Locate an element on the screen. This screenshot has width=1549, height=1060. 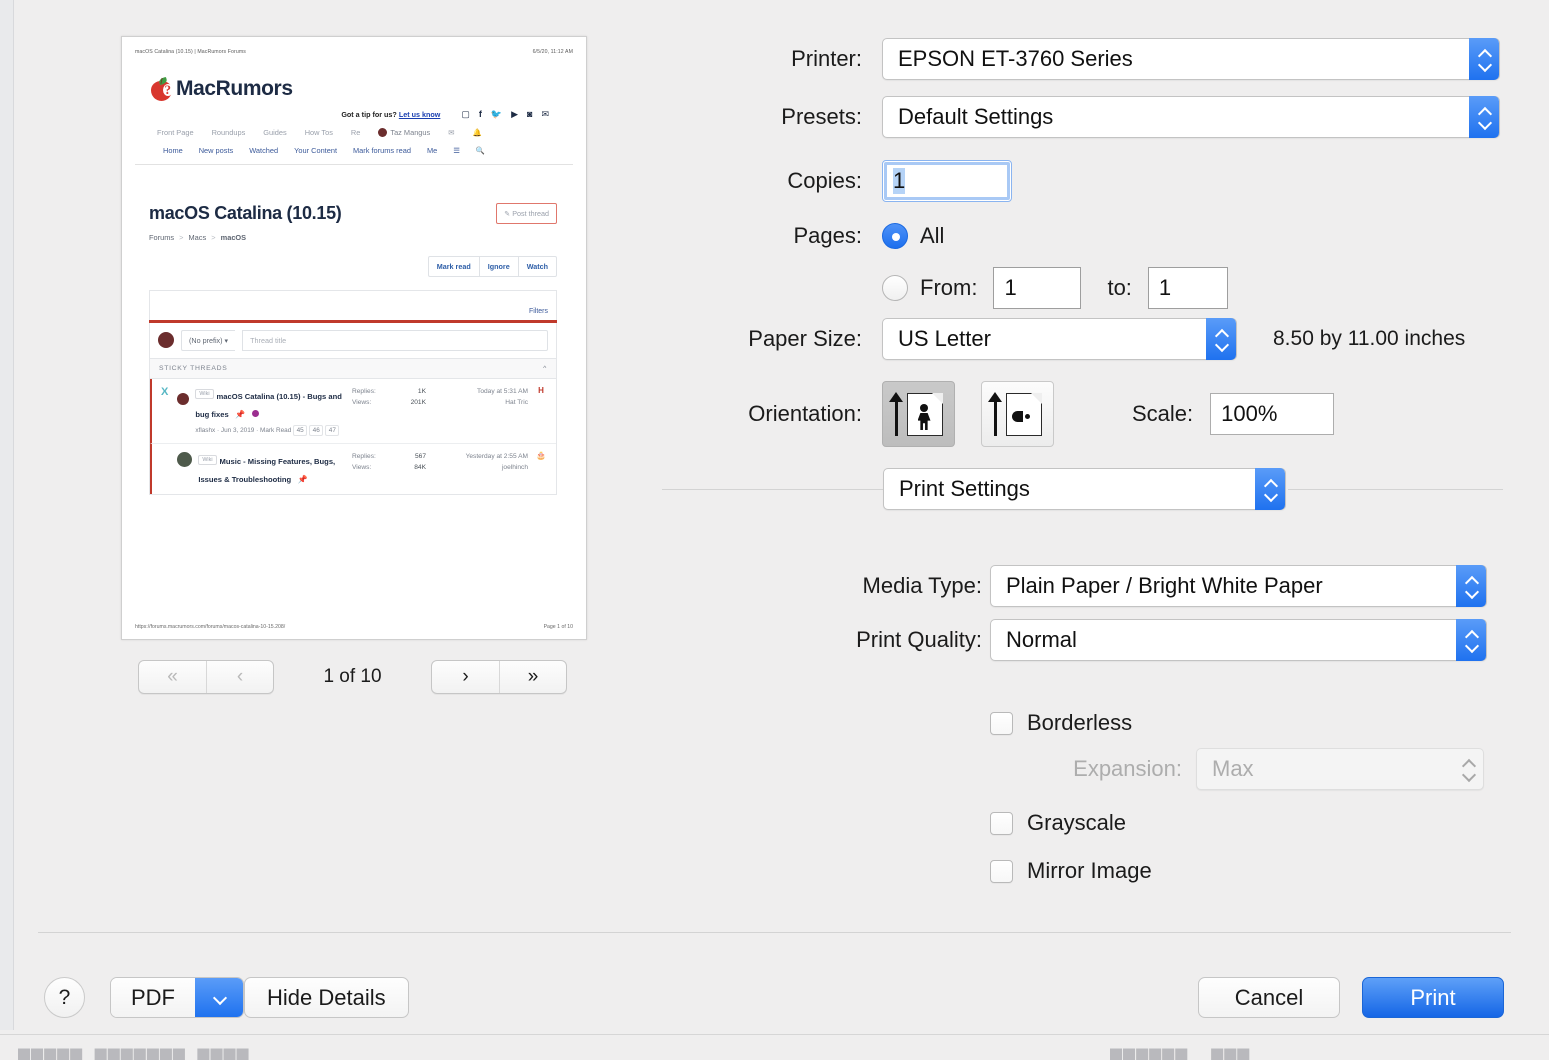
help-button: ? is located at coordinates (64, 997).